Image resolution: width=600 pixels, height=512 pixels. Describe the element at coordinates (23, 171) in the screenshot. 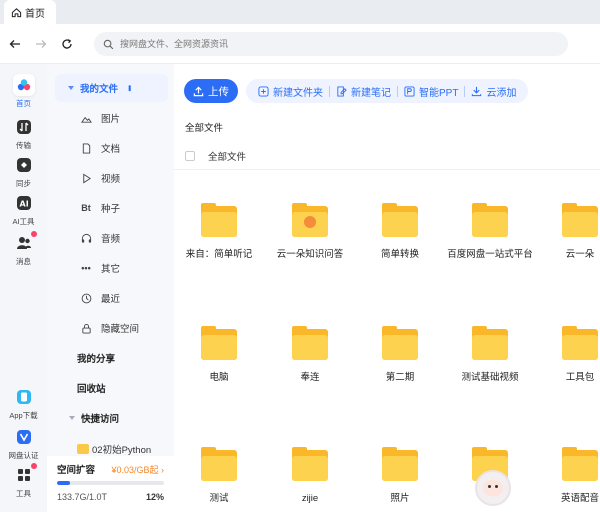

I see `rail-item-sync: 同步` at that location.